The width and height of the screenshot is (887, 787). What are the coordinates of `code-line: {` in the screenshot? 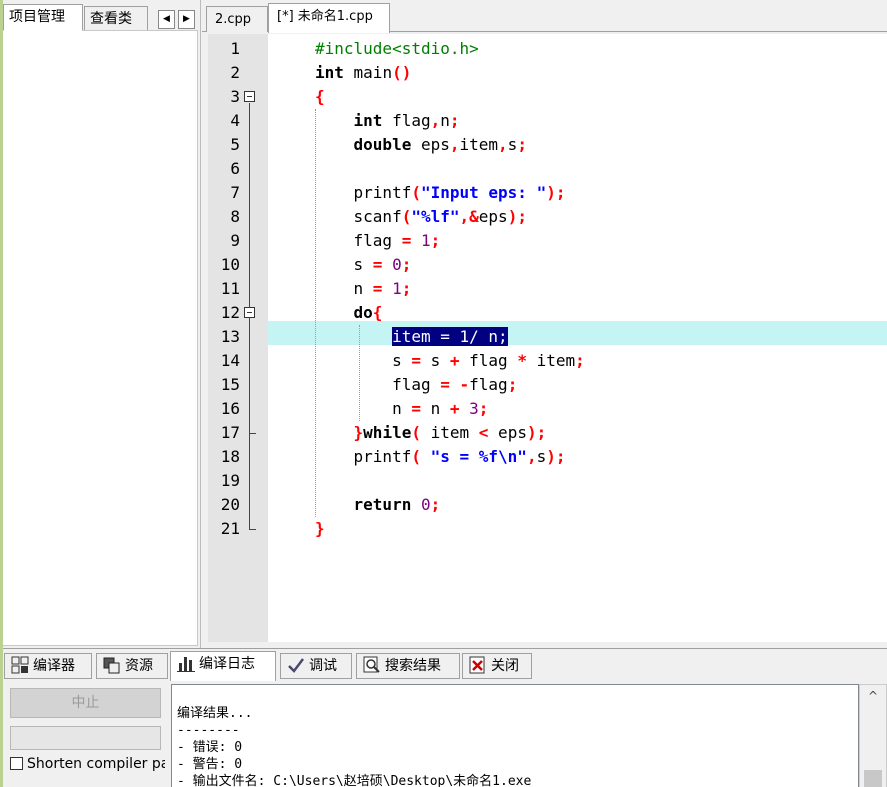 It's located at (320, 97).